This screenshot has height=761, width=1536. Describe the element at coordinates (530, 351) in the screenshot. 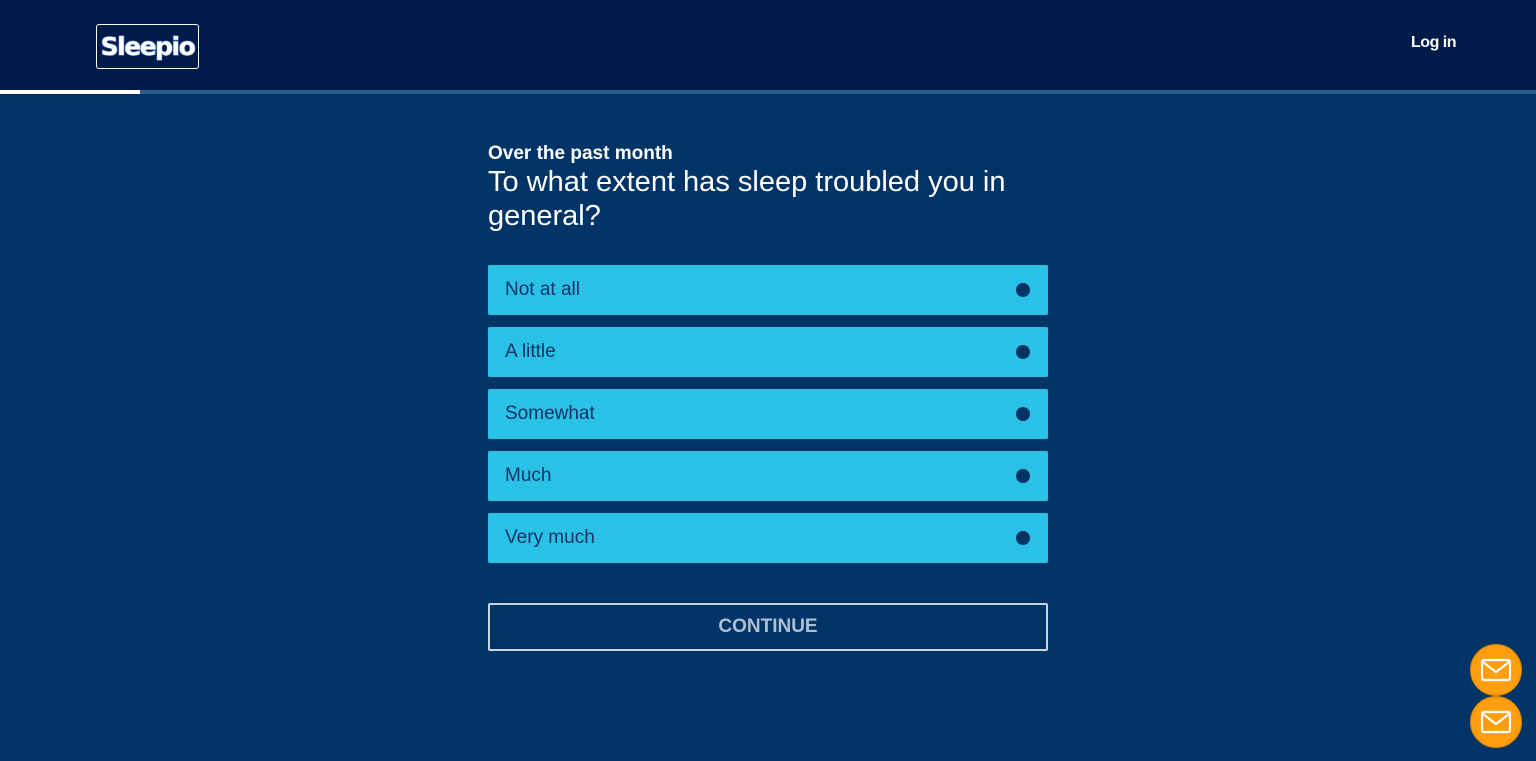

I see `option-label: A little` at that location.